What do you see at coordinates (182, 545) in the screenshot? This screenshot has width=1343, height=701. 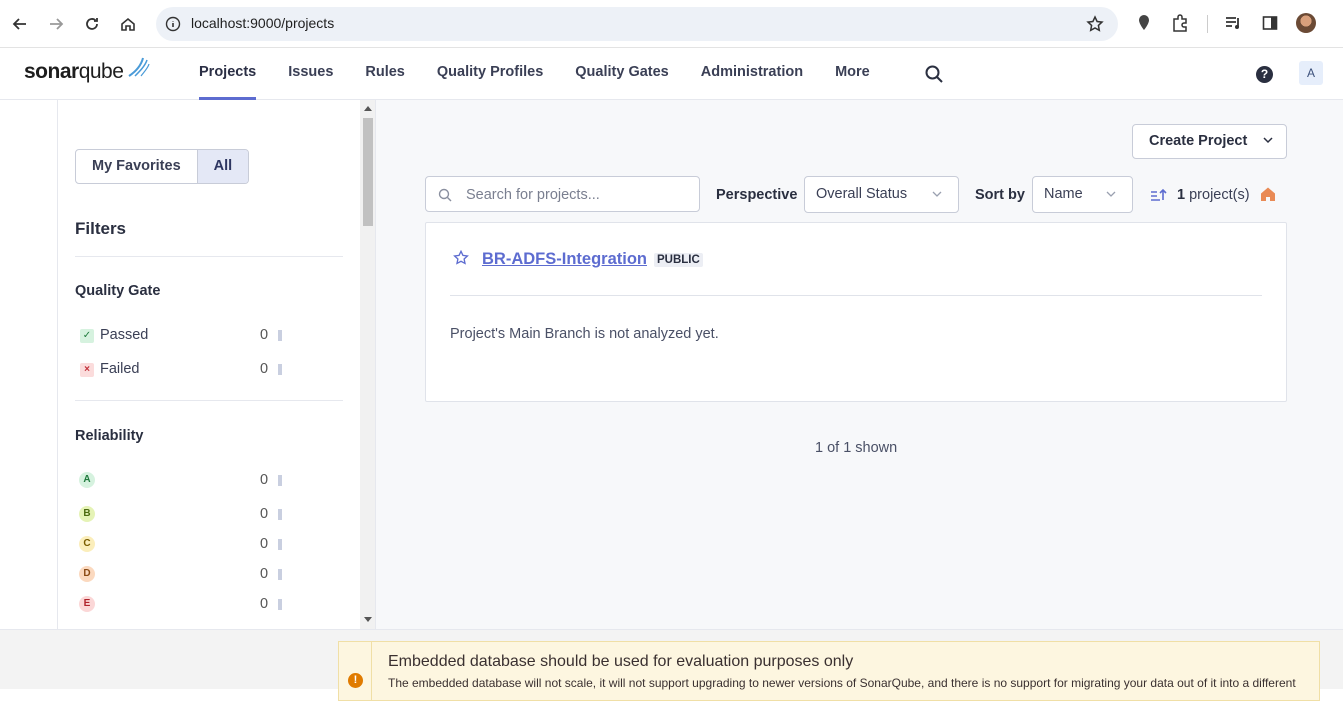 I see `filter-reliability-c: C0` at bounding box center [182, 545].